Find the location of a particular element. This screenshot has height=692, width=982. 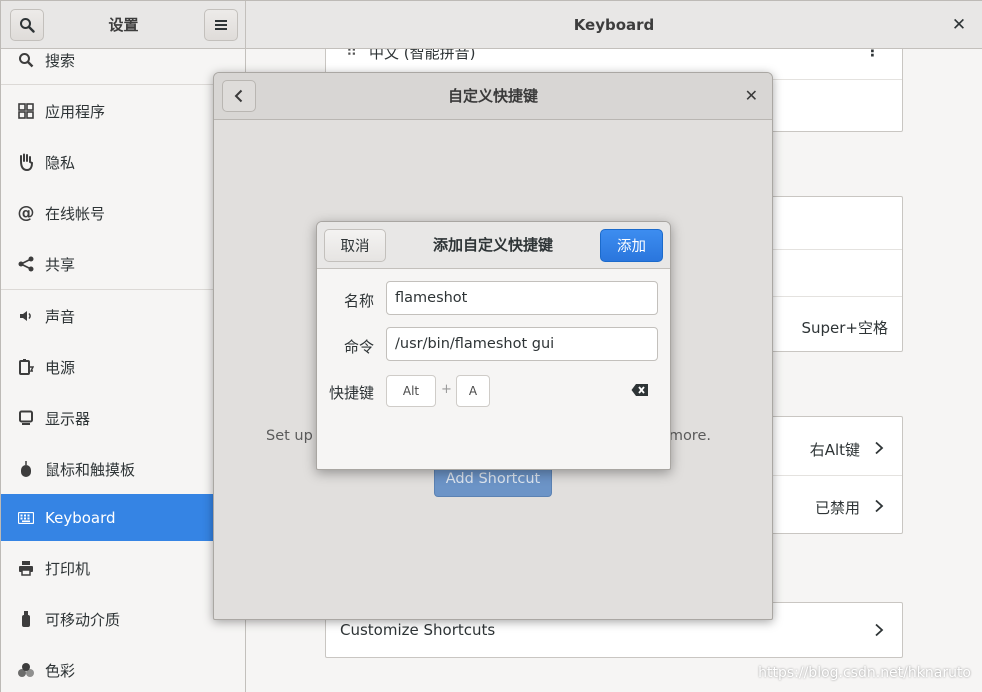

customize-shortcuts-label: Customize Shortcuts is located at coordinates (418, 630).